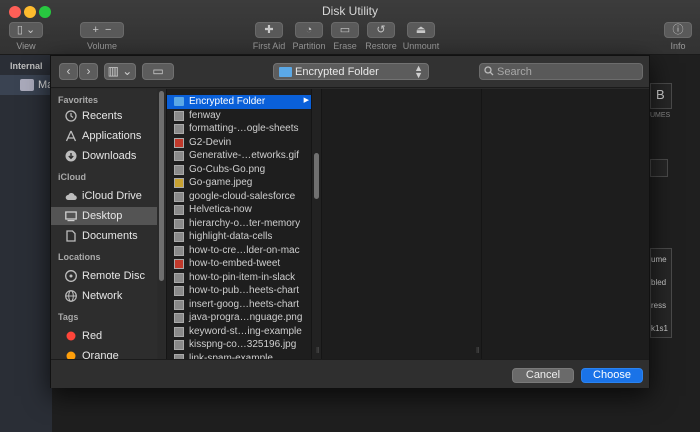  What do you see at coordinates (242, 196) in the screenshot?
I see `file-name: google-cloud-salesforce` at bounding box center [242, 196].